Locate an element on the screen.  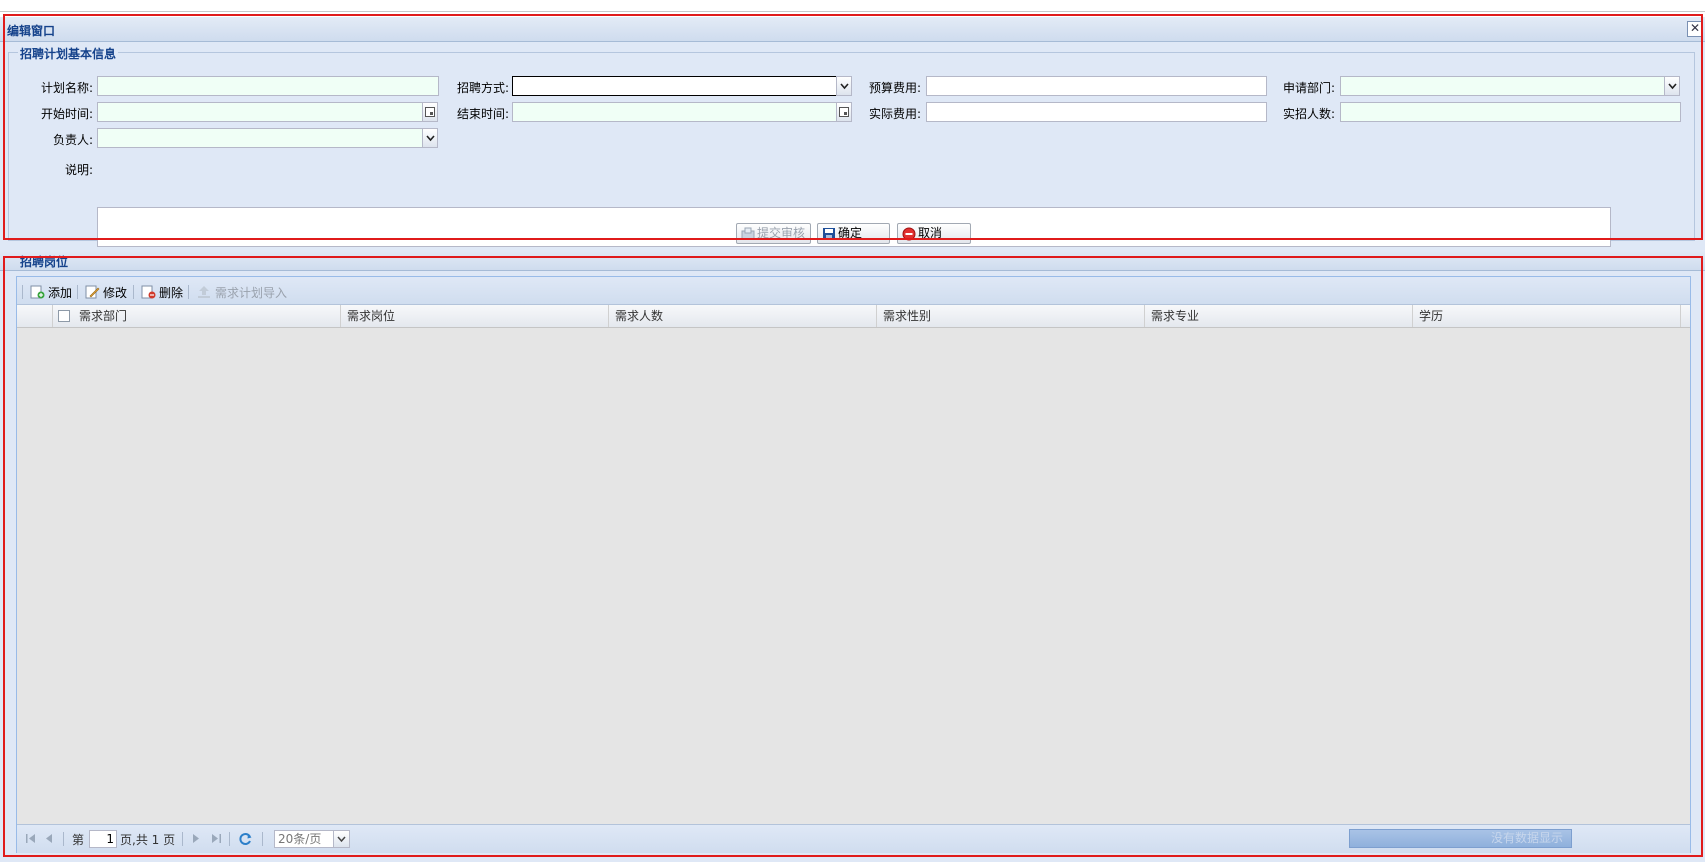
actual-cost-field is located at coordinates (1096, 112).